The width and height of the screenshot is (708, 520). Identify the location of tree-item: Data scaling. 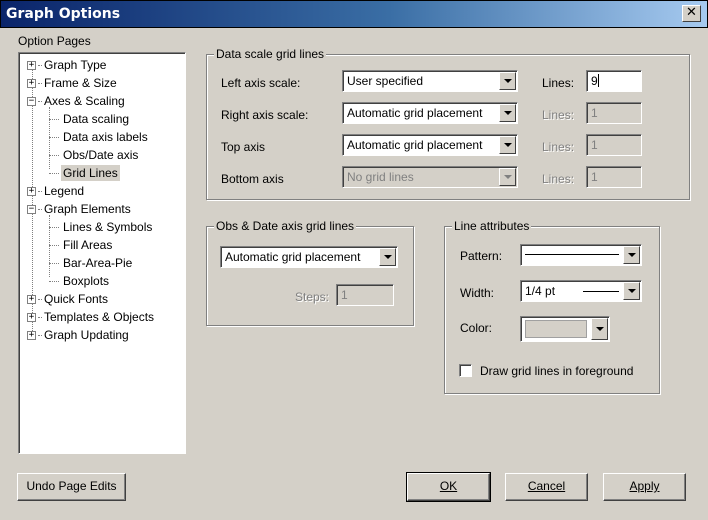
(102, 119).